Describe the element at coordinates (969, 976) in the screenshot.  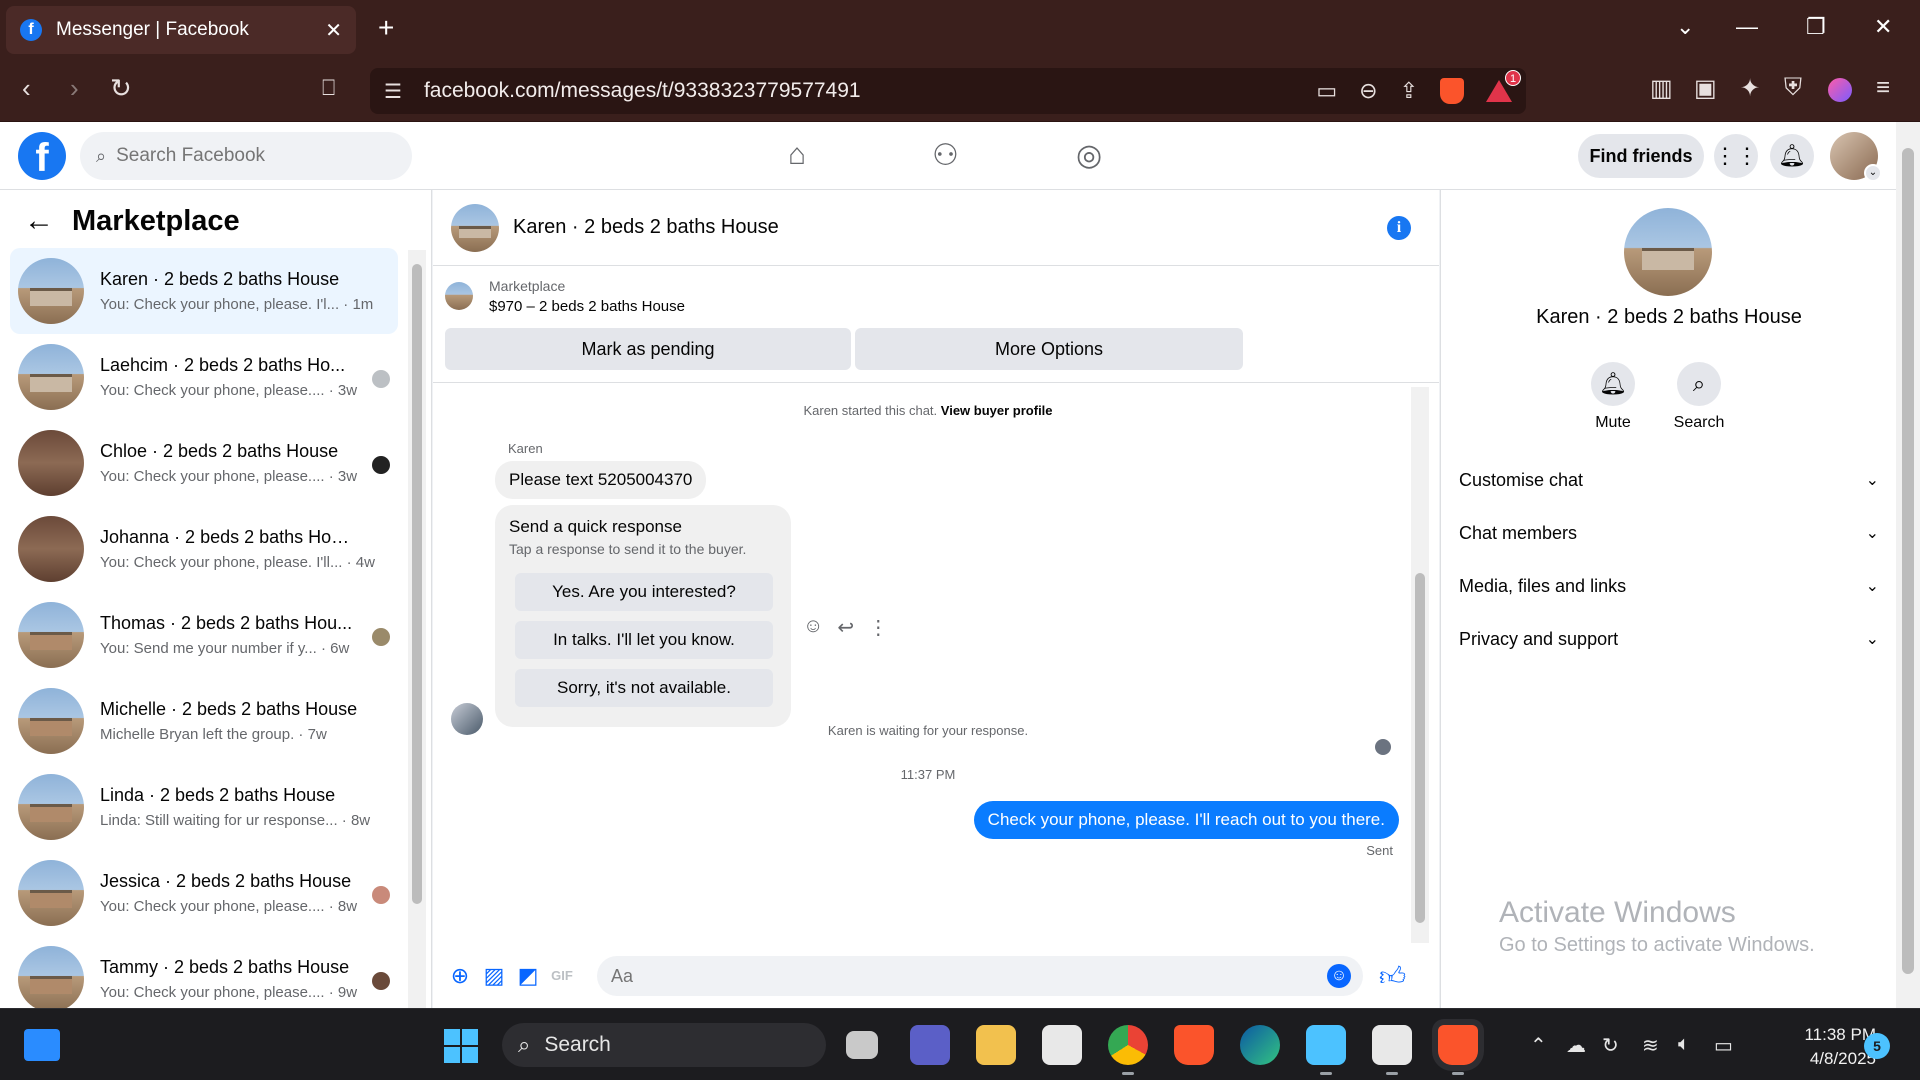
I see `message-input` at that location.